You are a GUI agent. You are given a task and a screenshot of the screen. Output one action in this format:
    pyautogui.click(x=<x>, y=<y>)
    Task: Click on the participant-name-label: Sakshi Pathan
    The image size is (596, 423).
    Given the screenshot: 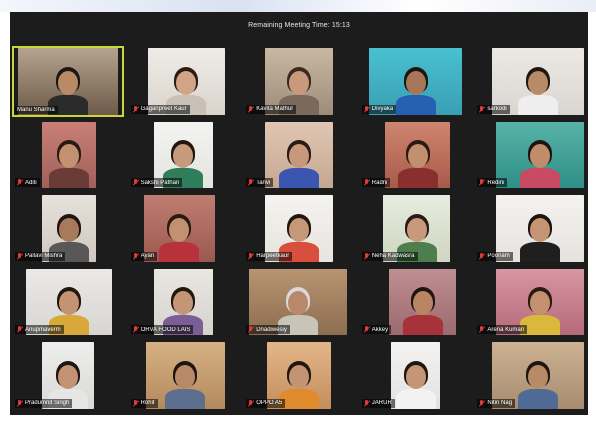 What is the action you would take?
    pyautogui.click(x=156, y=183)
    